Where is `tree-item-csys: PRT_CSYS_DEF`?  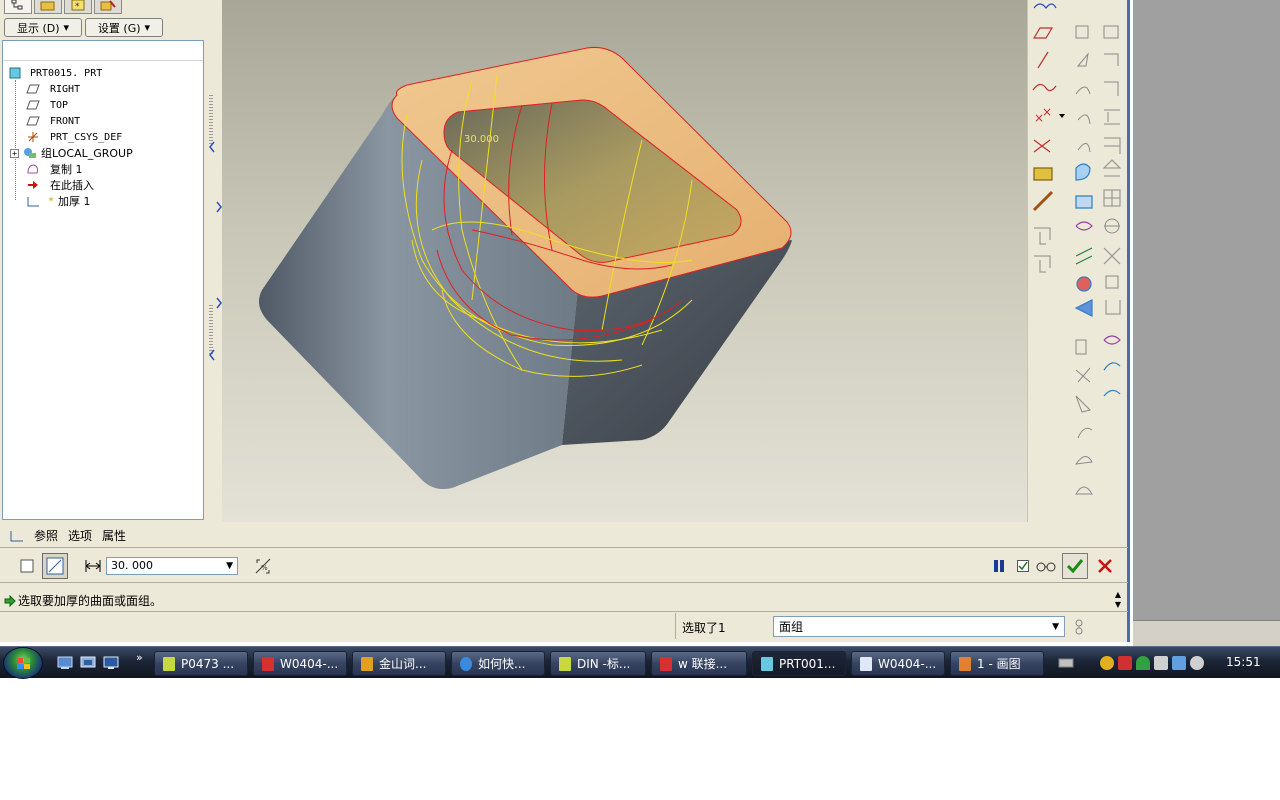 tree-item-csys: PRT_CSYS_DEF is located at coordinates (74, 137).